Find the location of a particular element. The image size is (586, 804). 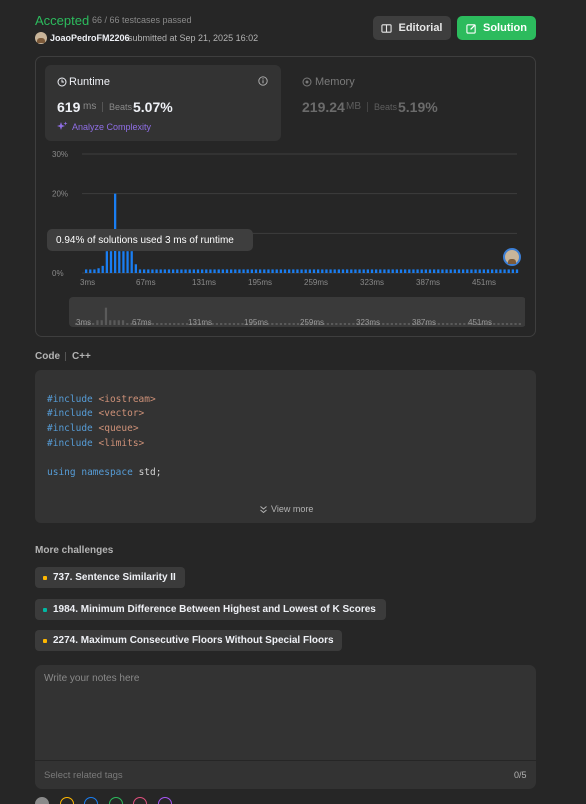

view-more-label: View more is located at coordinates (292, 509).